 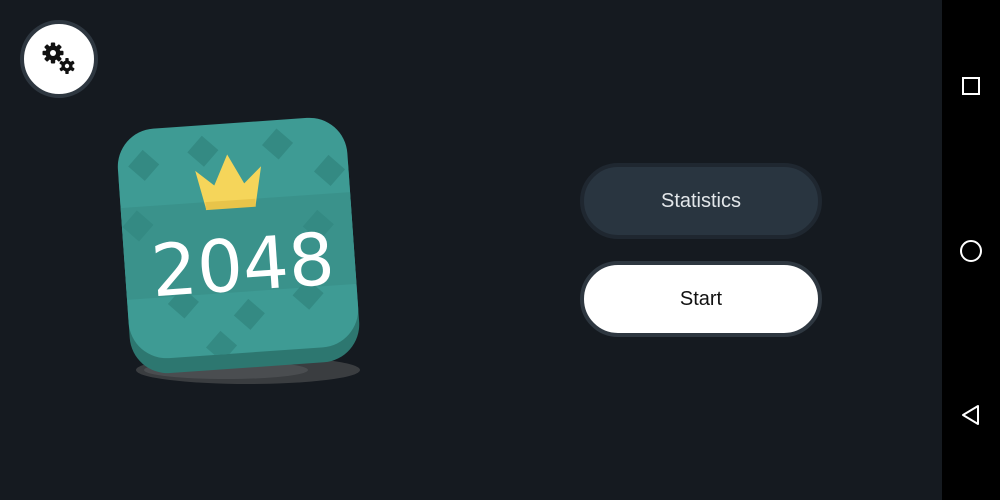 I want to click on circle-icon, so click(x=971, y=251).